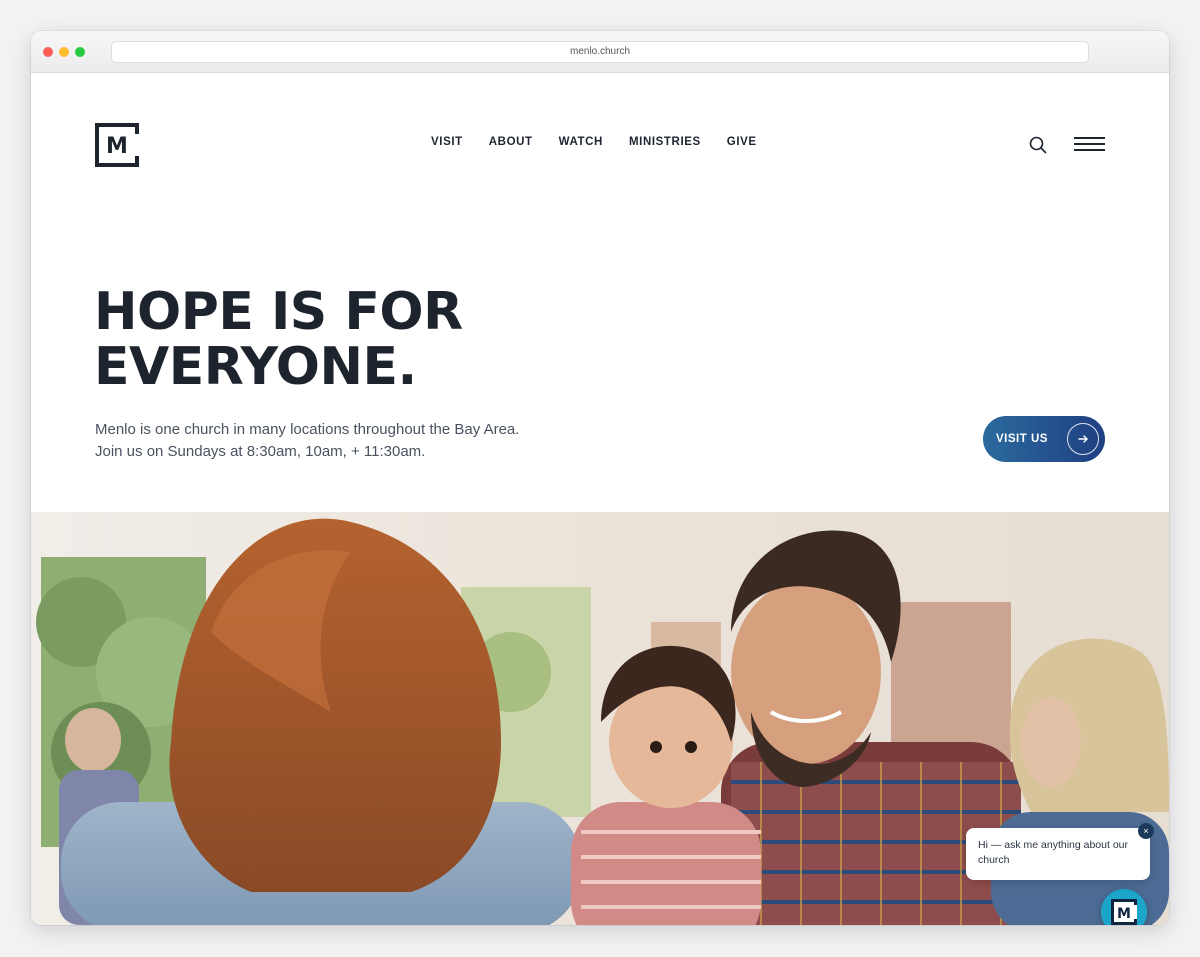 This screenshot has width=1200, height=957. I want to click on arrow-right-icon, so click(1083, 439).